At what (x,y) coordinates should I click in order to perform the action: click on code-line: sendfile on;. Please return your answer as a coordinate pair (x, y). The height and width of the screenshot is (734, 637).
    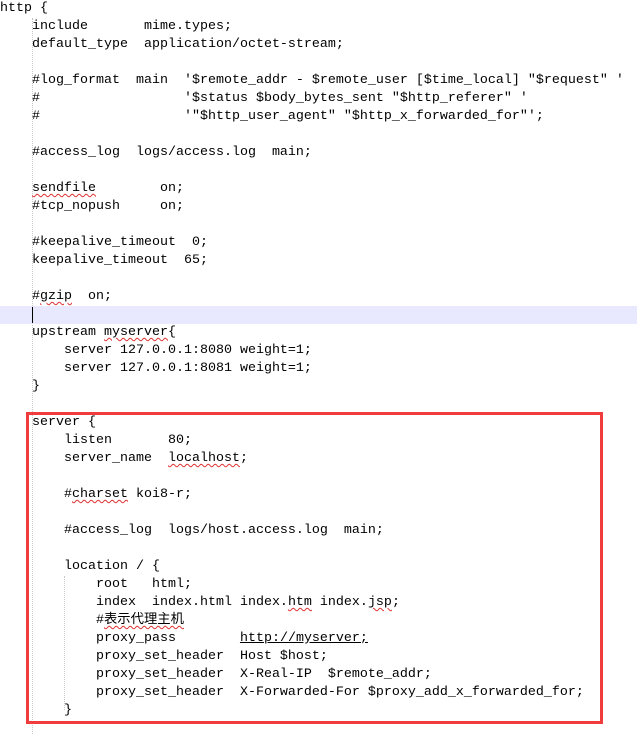
    Looking at the image, I should click on (318, 189).